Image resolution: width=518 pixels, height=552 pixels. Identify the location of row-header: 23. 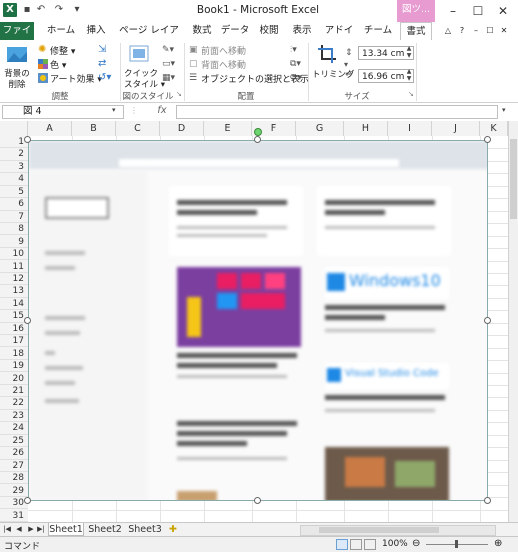
(14, 416).